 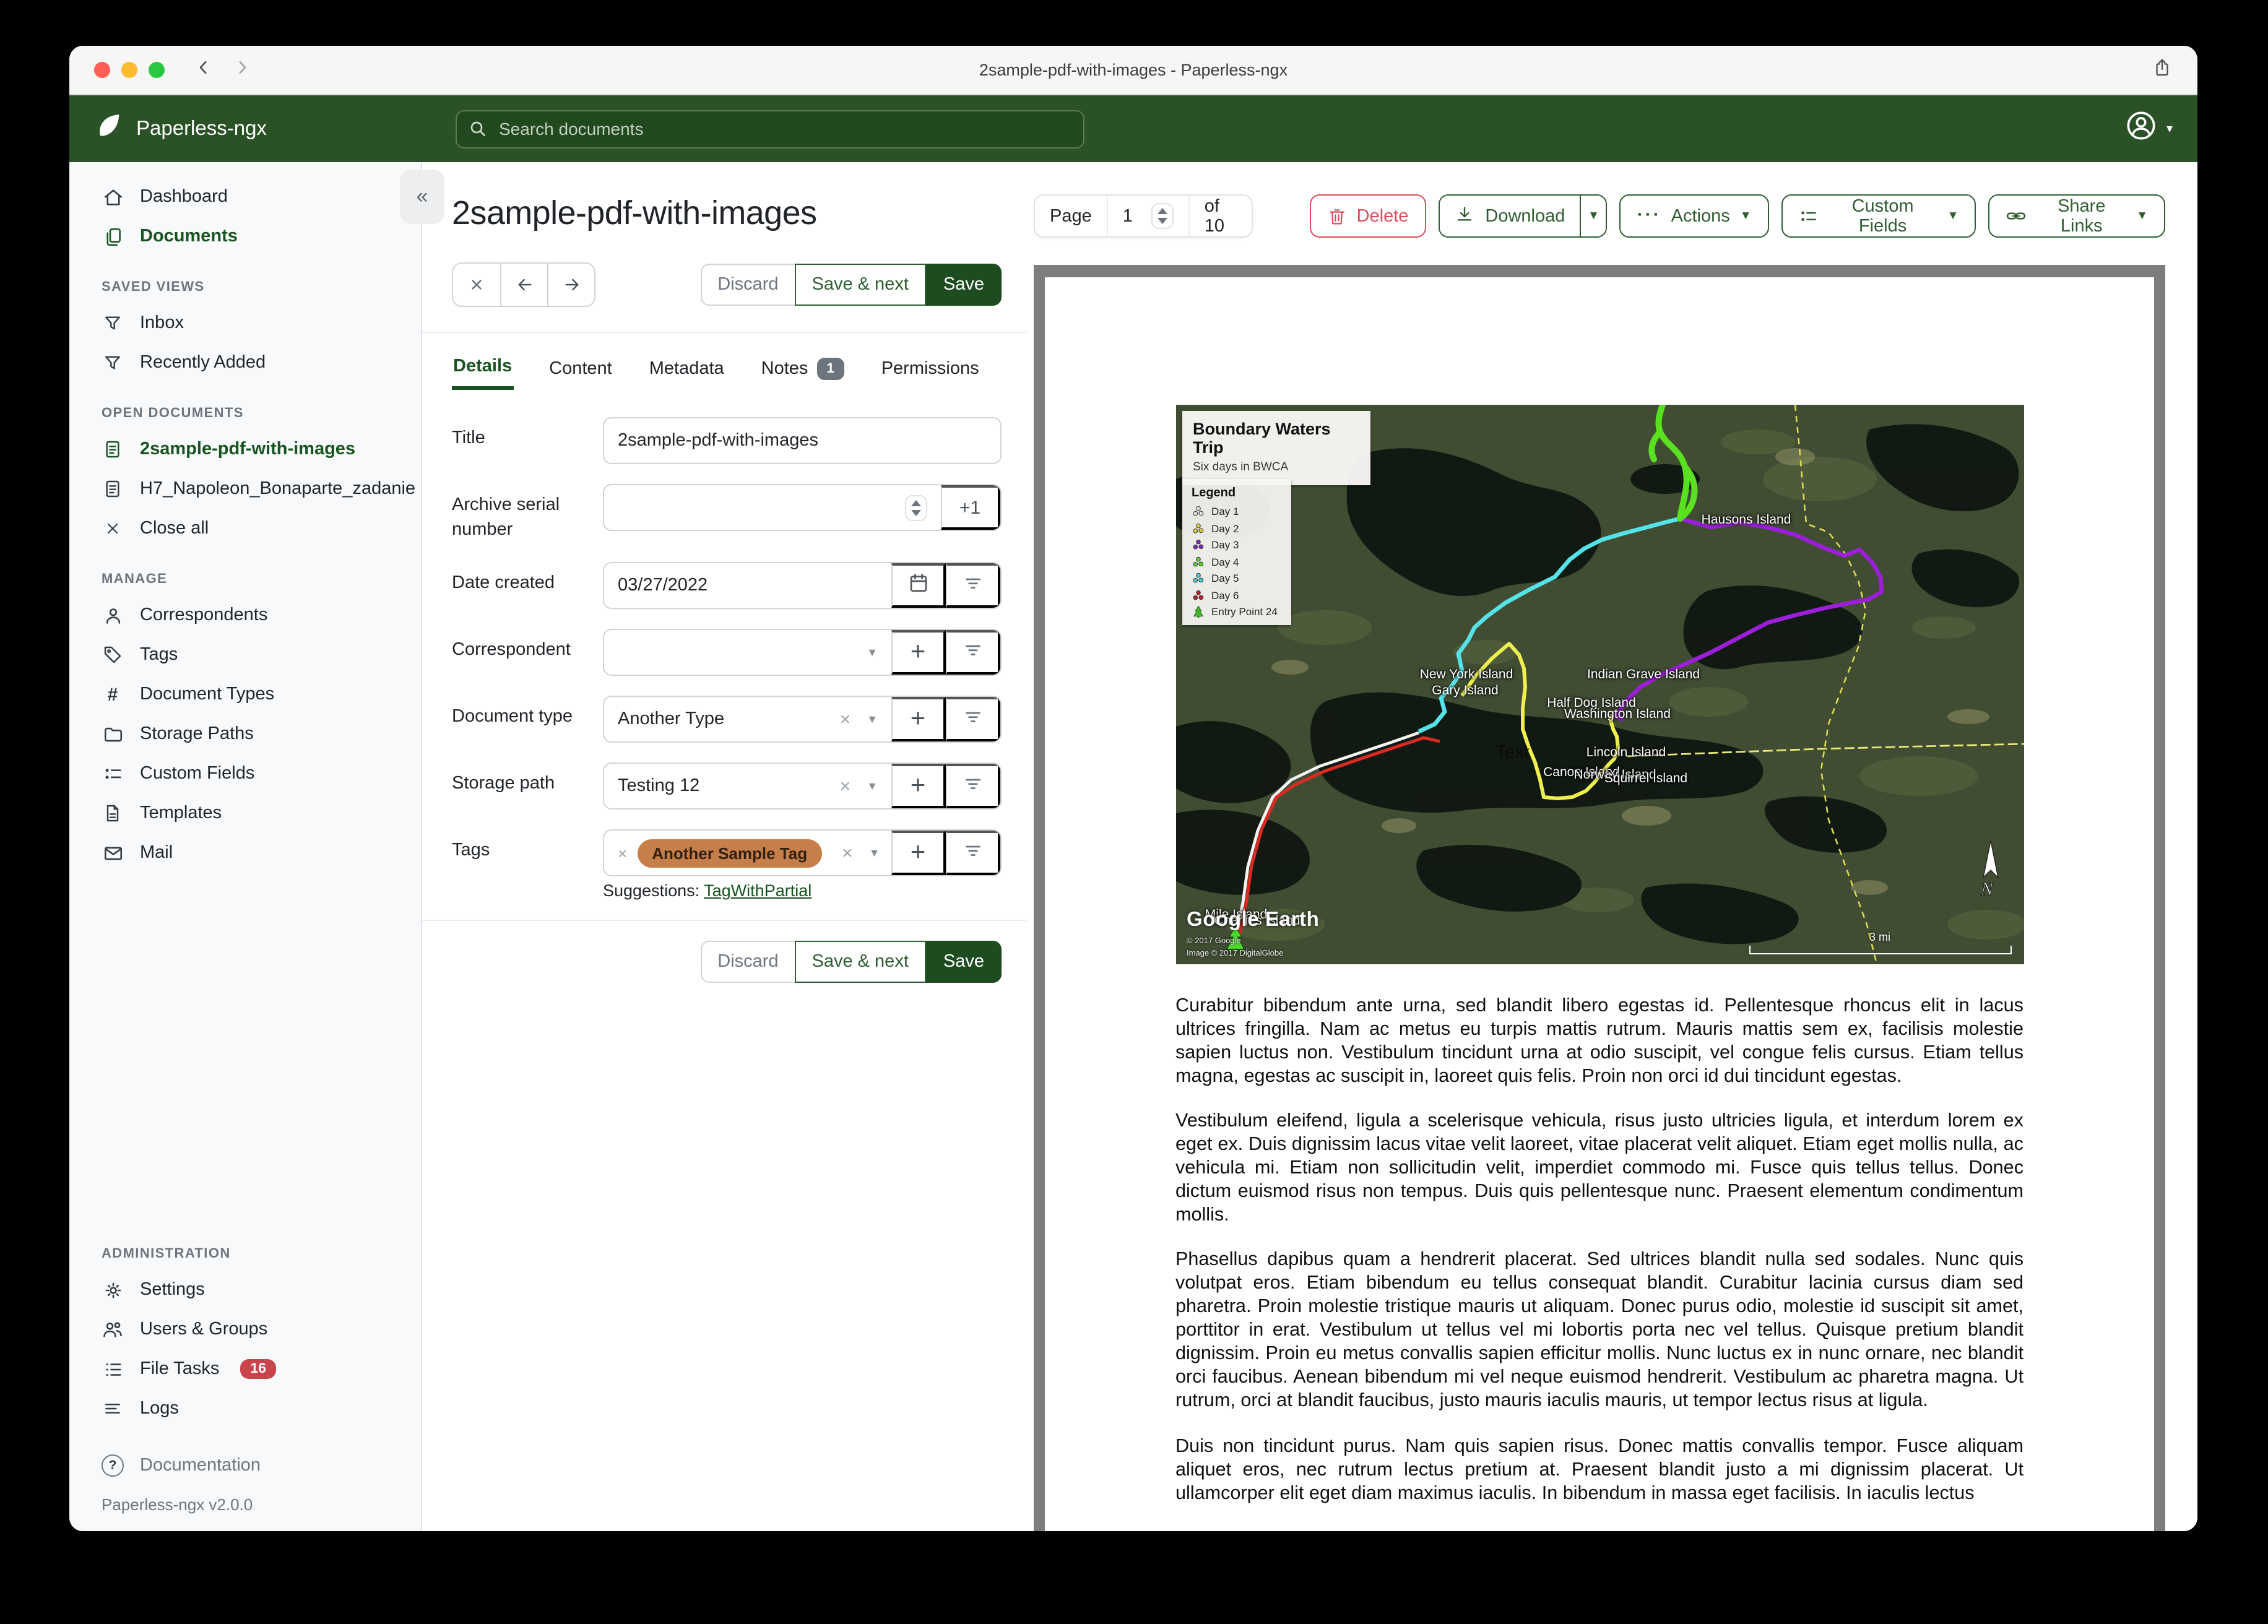 What do you see at coordinates (686, 367) in the screenshot?
I see `tab-metadata: Metadata` at bounding box center [686, 367].